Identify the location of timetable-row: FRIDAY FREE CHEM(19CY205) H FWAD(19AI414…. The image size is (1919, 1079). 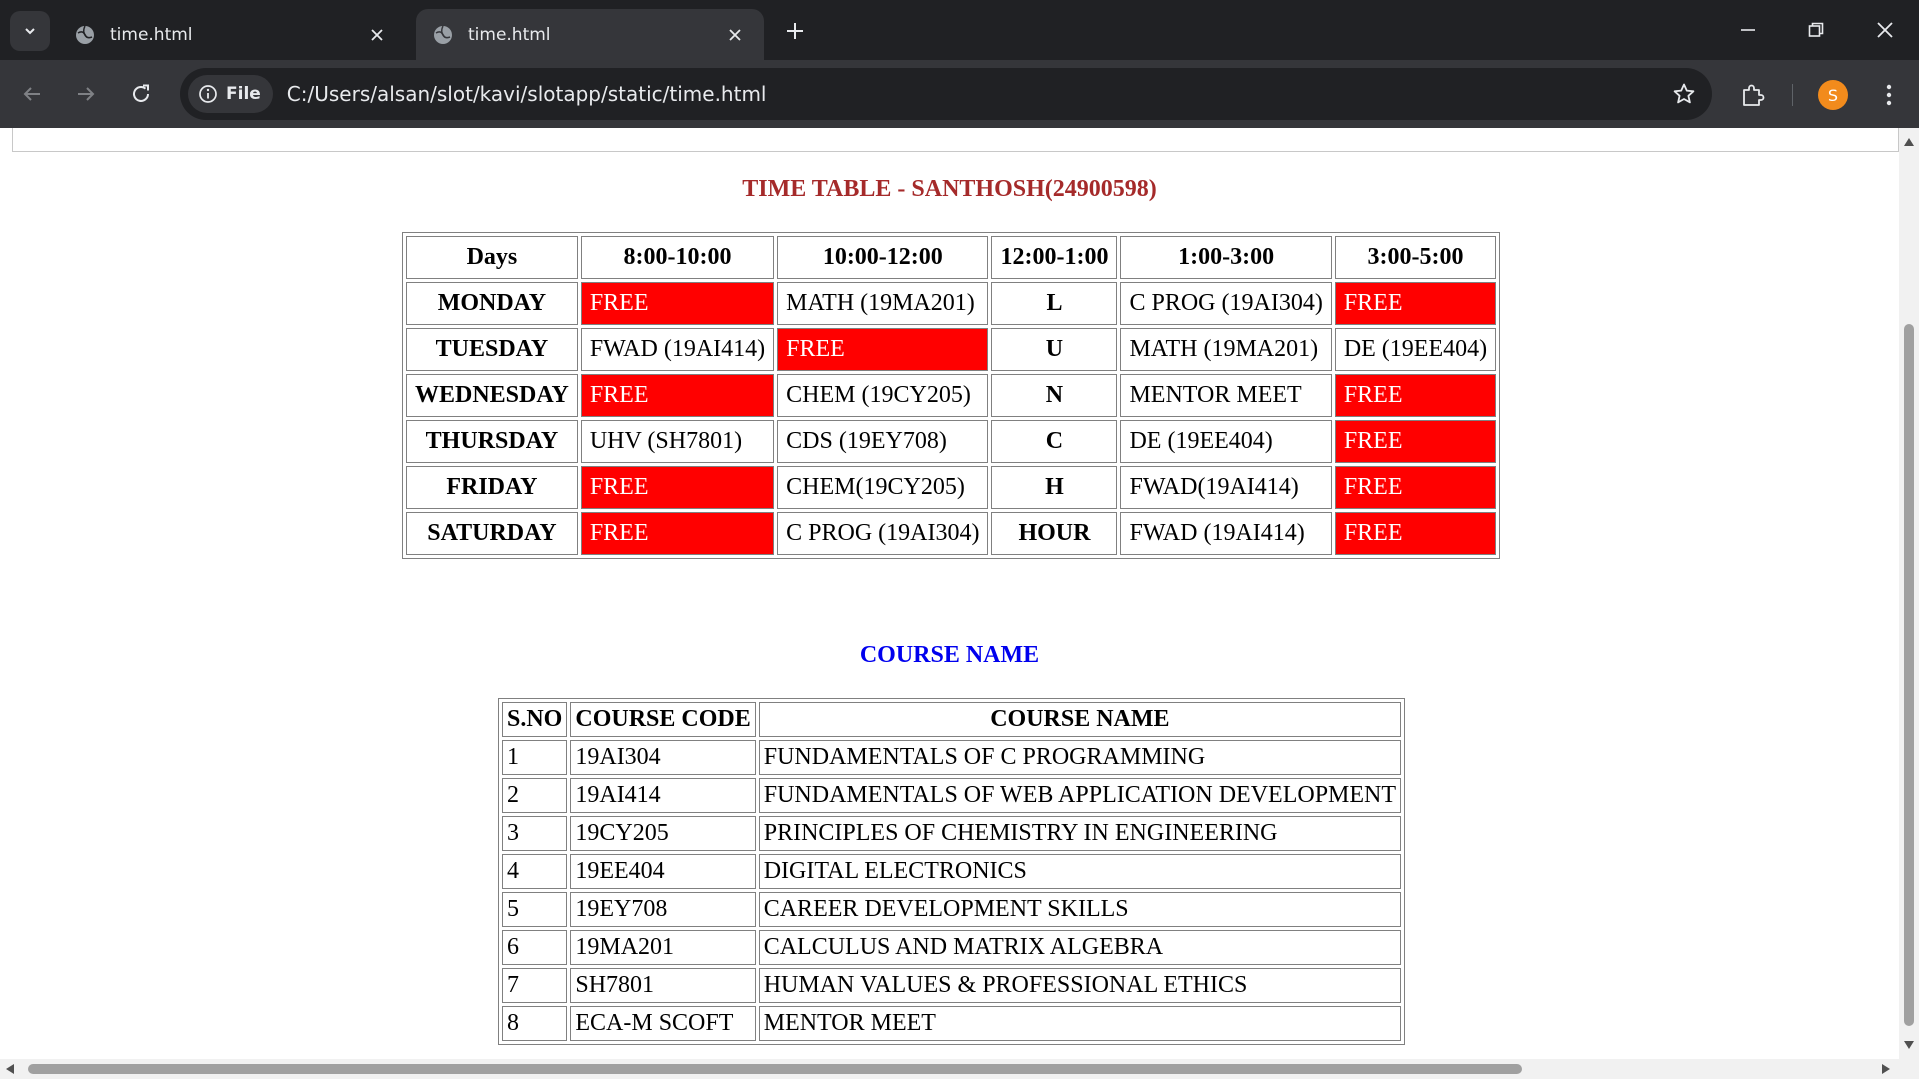
(951, 487).